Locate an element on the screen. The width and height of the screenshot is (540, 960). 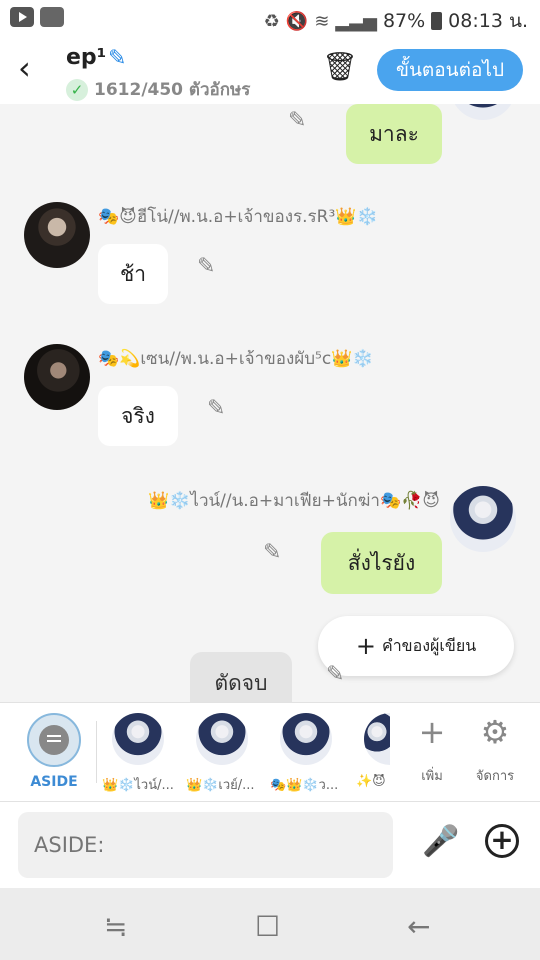
character-name: 🎭💫เซน//พ.น.อ+เจ้าของผับ⁵c👑❄️ is located at coordinates (236, 359).